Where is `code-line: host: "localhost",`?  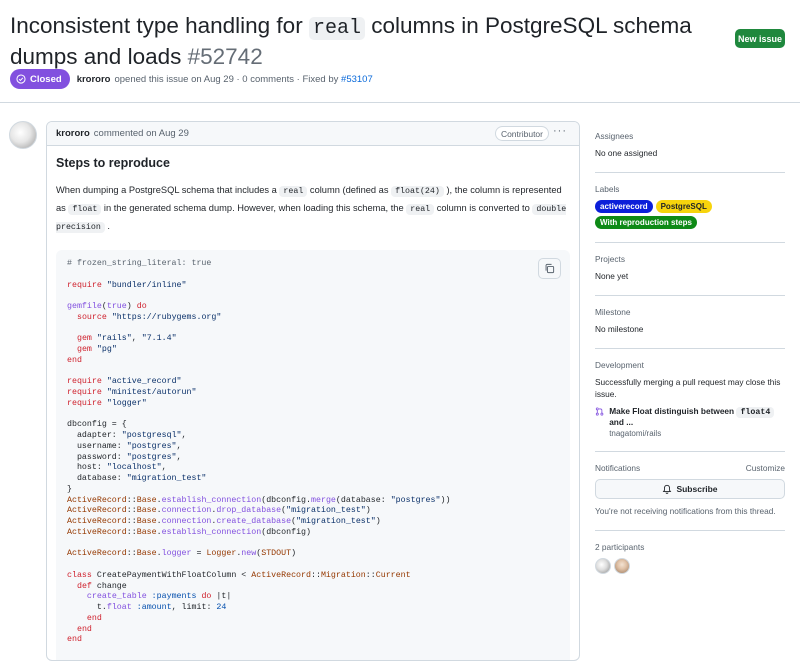 code-line: host: "localhost", is located at coordinates (117, 468).